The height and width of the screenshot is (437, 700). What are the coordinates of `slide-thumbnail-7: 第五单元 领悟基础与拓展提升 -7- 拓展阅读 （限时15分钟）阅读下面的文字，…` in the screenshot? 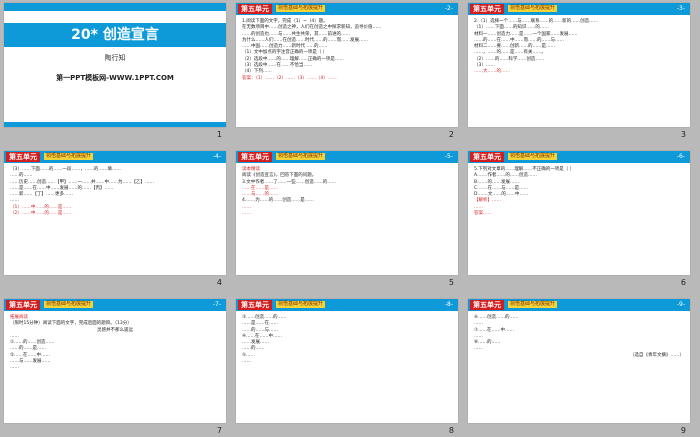 It's located at (115, 361).